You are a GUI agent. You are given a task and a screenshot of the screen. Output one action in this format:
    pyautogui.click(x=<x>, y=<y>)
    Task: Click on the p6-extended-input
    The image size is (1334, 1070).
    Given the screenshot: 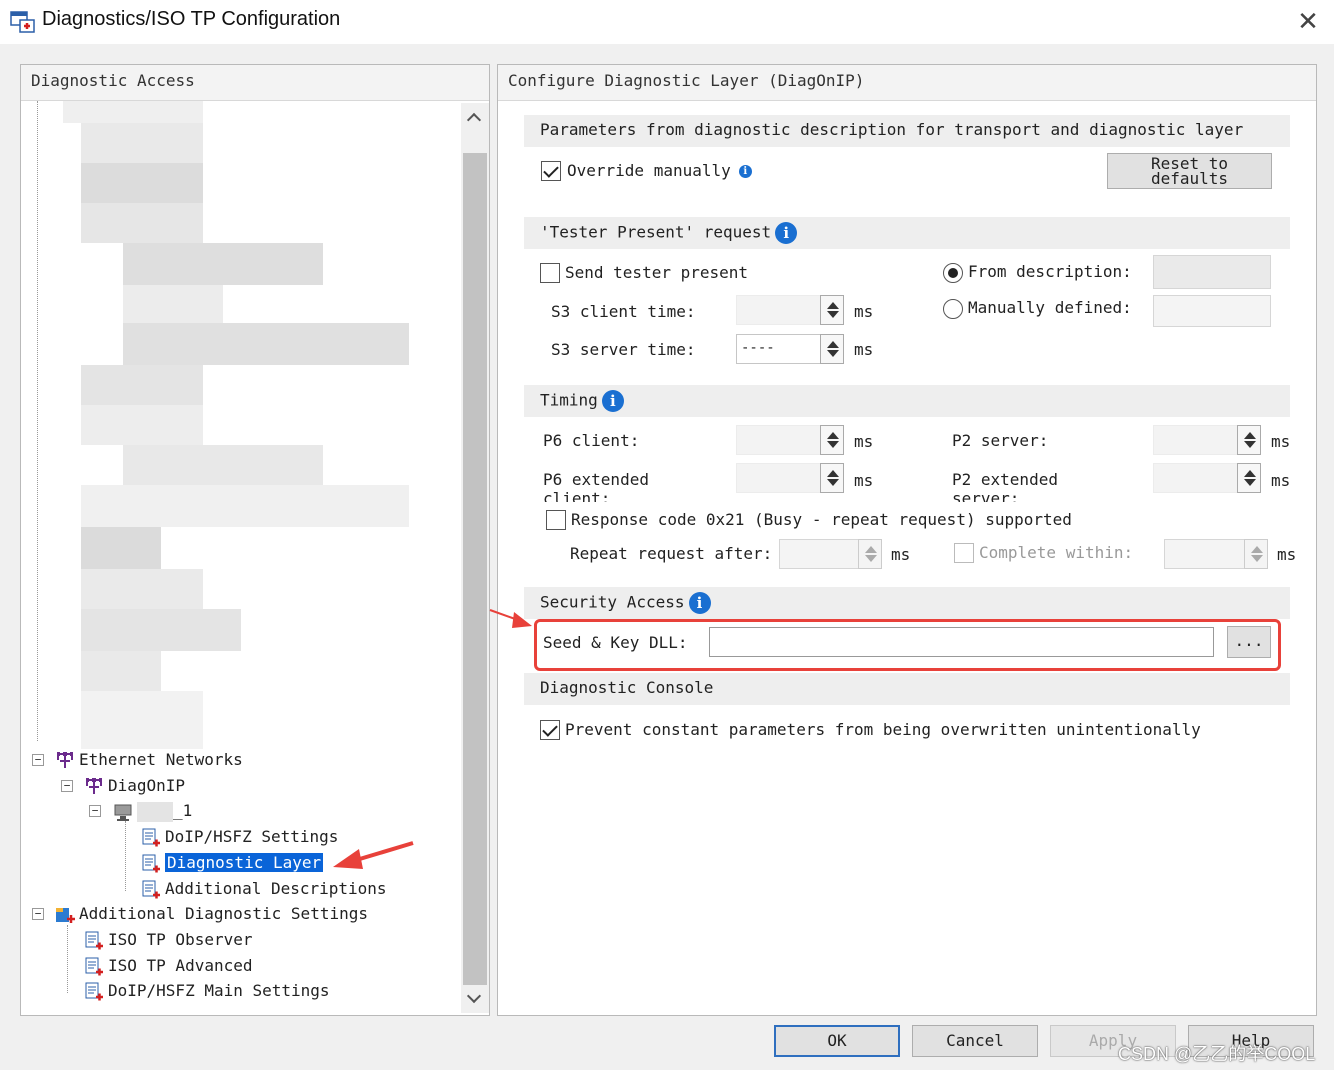 What is the action you would take?
    pyautogui.click(x=779, y=478)
    